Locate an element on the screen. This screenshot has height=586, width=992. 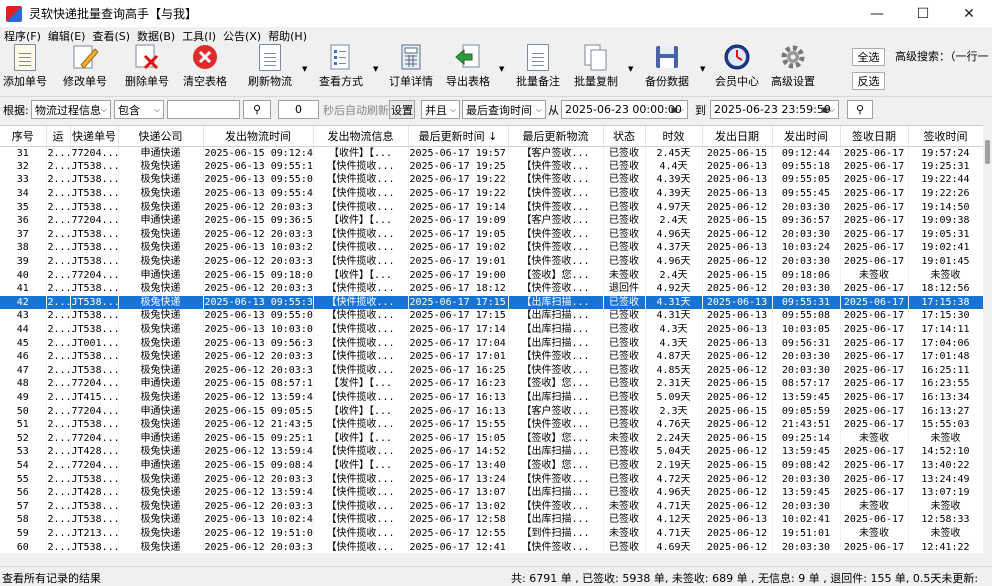
table-cell: 2025-06-17 16:25:11 is located at coordinates (458, 370).